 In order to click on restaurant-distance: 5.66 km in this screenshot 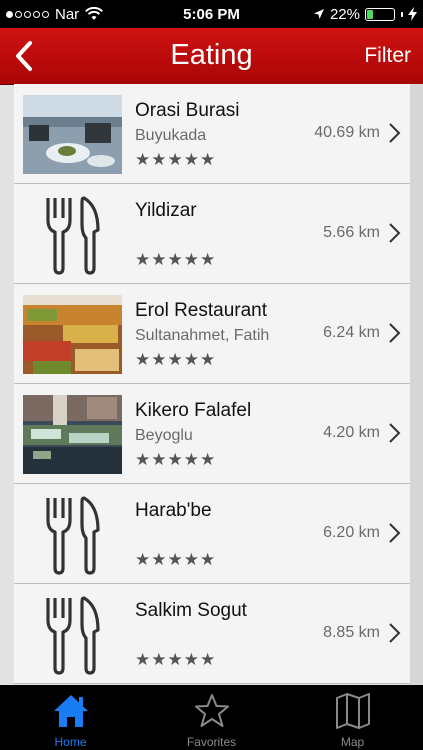, I will do `click(351, 232)`.